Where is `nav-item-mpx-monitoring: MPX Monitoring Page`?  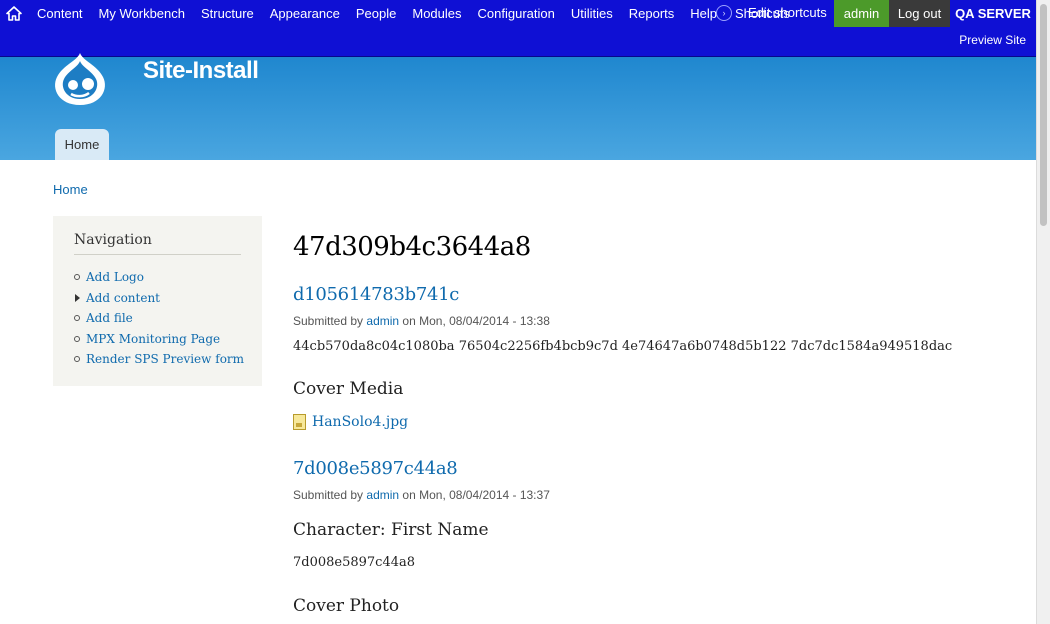
nav-item-mpx-monitoring: MPX Monitoring Page is located at coordinates (158, 340).